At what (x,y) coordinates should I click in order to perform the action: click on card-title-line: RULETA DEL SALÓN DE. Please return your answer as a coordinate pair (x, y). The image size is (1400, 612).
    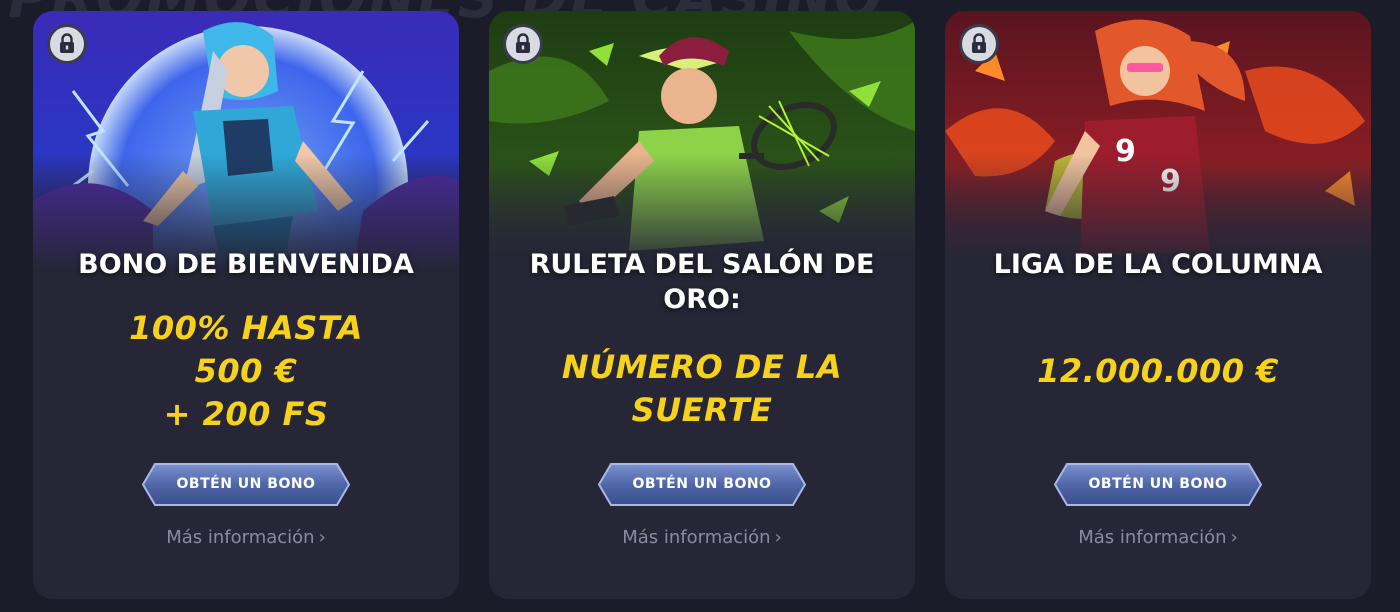
    Looking at the image, I should click on (702, 264).